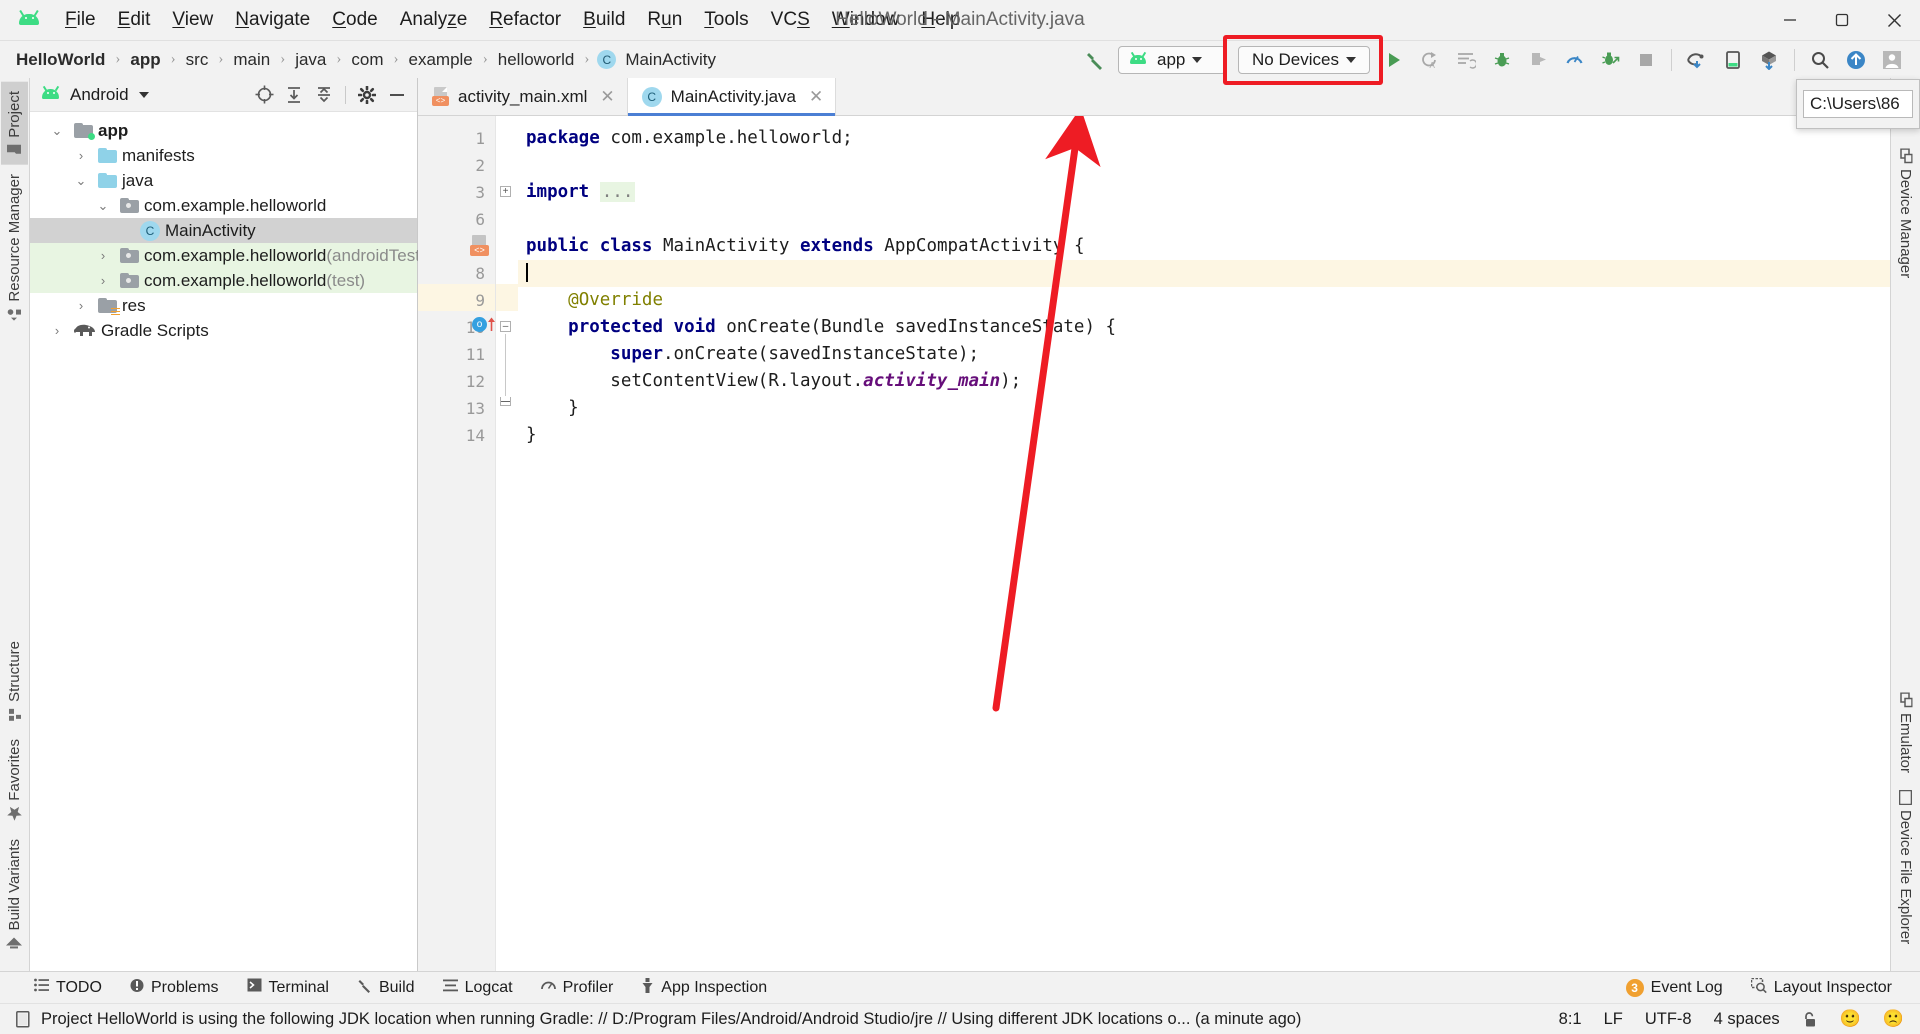 Image resolution: width=1920 pixels, height=1034 pixels. I want to click on status-message-icon, so click(23, 1019).